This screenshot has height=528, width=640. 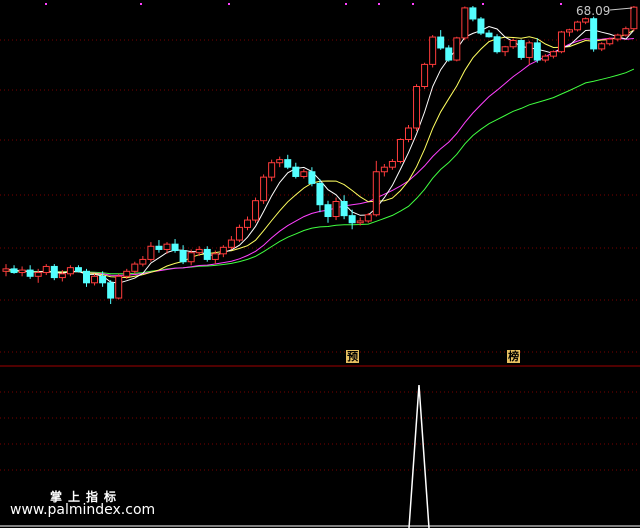 I want to click on signal-marker-预: 预, so click(x=353, y=356).